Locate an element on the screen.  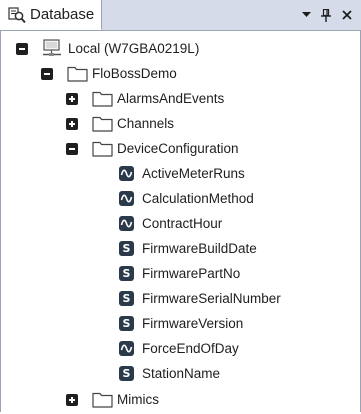
tree-leaf-label: ContractHour is located at coordinates (182, 223).